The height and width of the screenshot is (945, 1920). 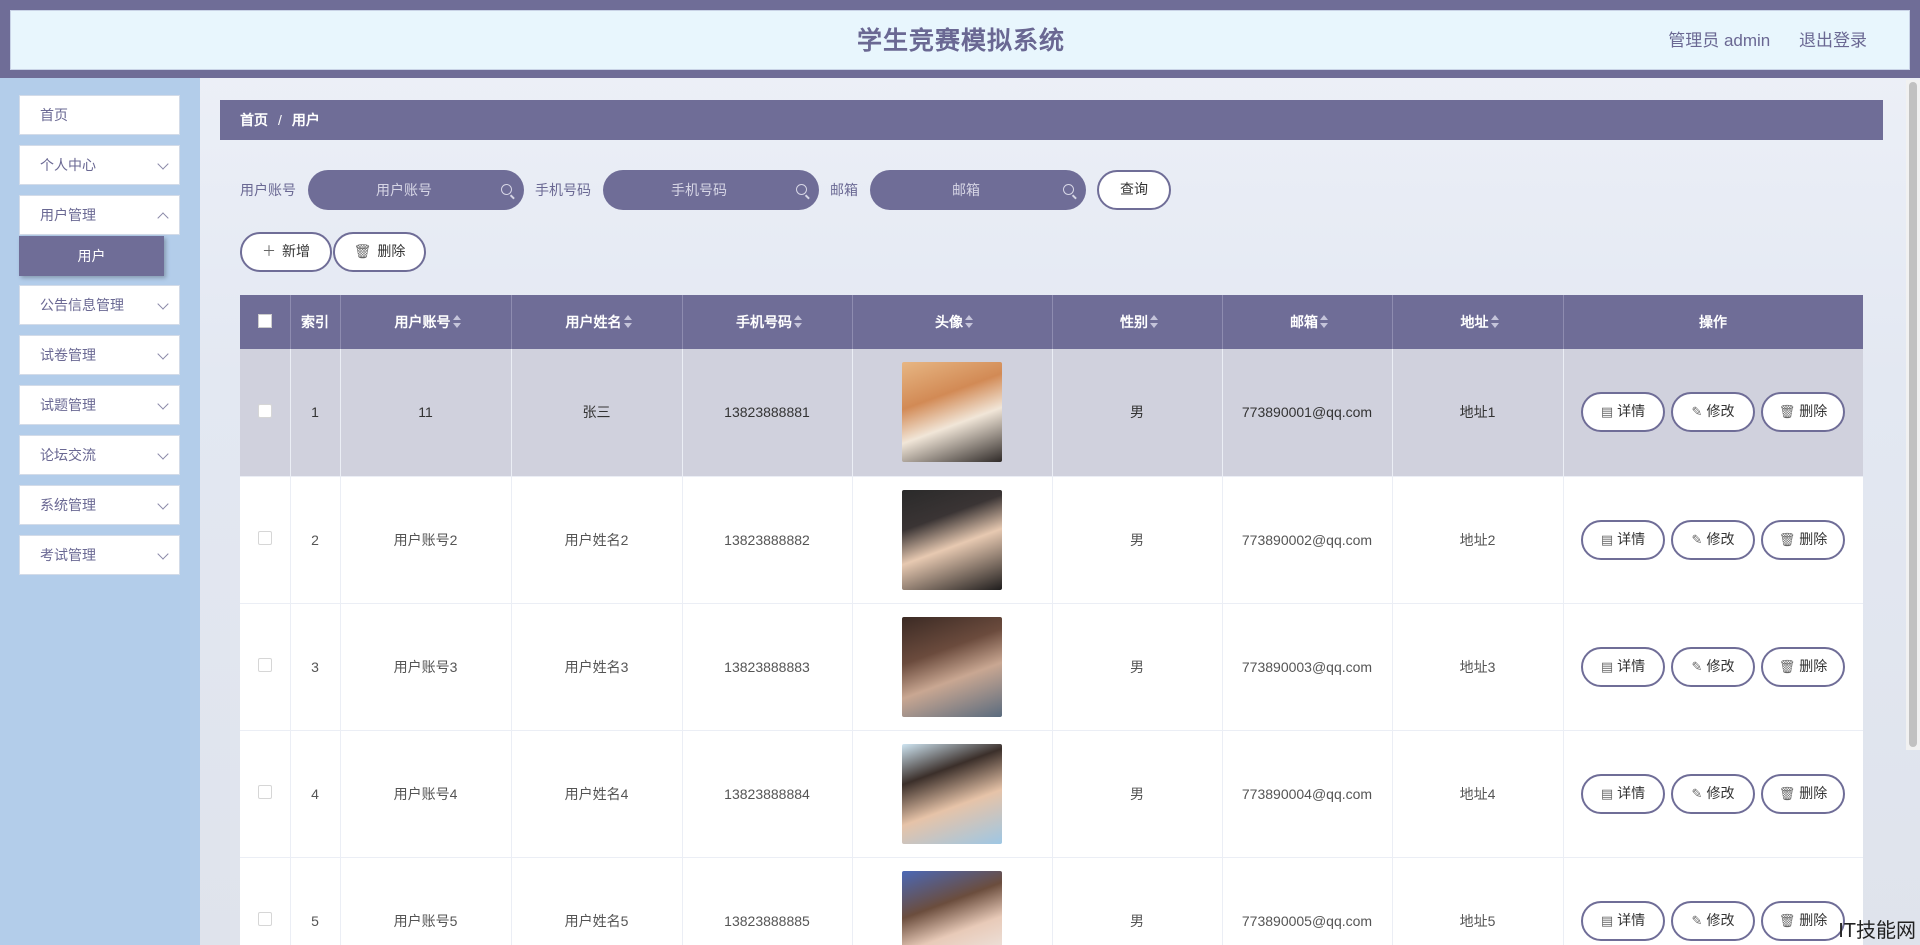 I want to click on cell-account: 用户账号3, so click(x=426, y=667).